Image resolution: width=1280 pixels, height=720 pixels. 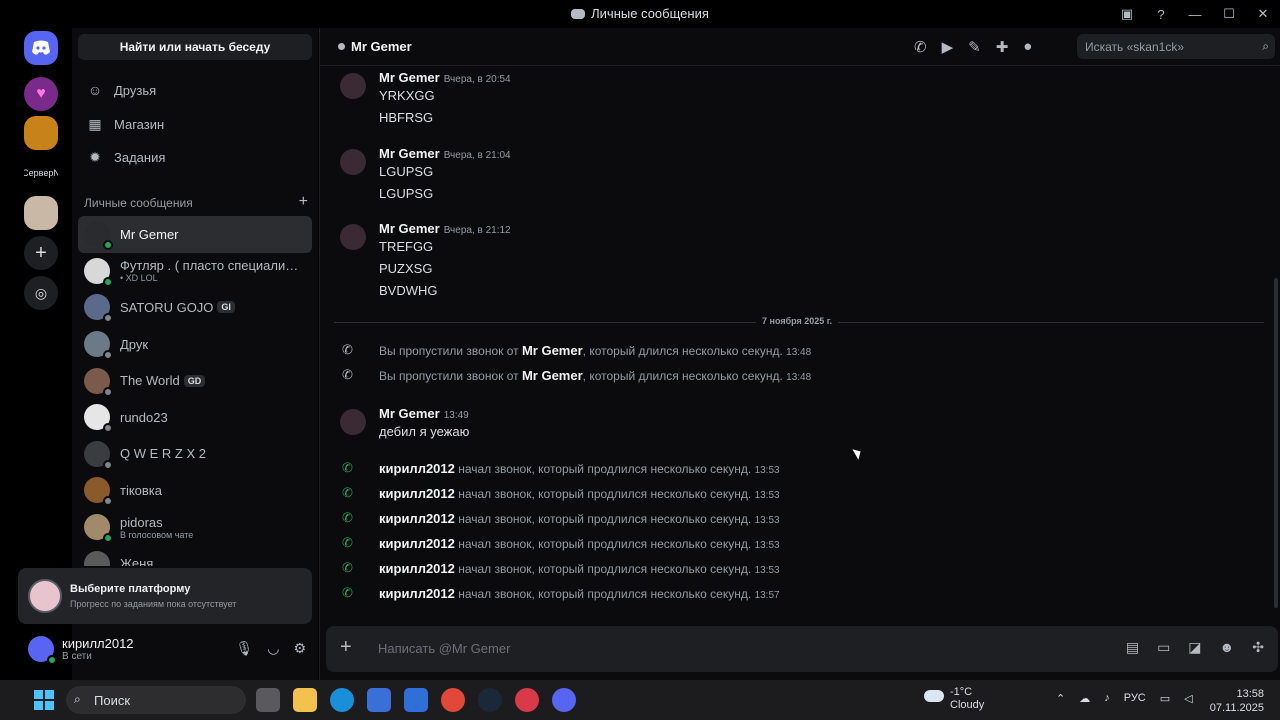 I want to click on gif-icon: ▭, so click(x=1163, y=647).